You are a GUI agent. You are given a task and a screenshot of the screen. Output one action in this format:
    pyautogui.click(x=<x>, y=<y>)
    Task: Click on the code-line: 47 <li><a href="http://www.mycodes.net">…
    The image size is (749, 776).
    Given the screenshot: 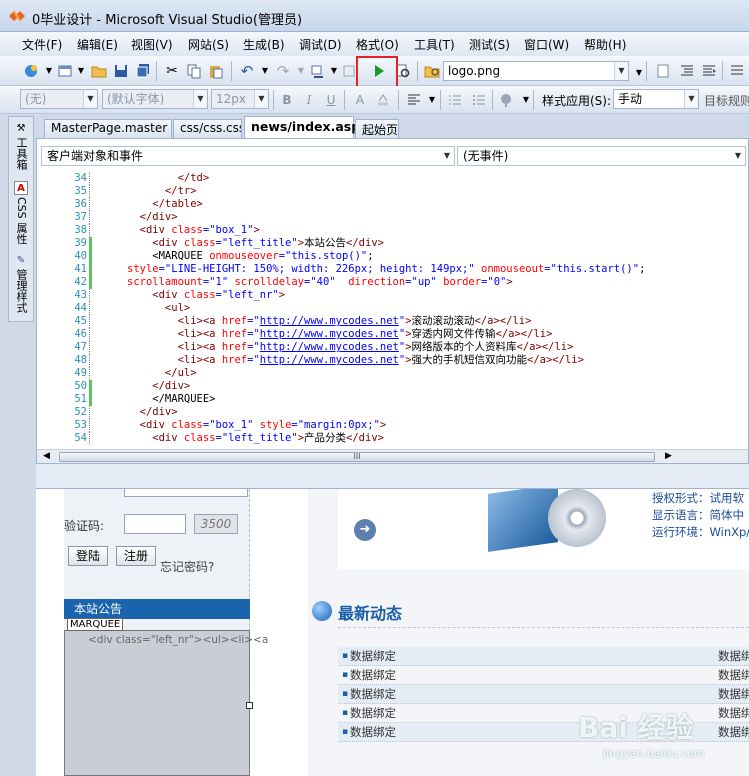 What is the action you would take?
    pyautogui.click(x=392, y=347)
    